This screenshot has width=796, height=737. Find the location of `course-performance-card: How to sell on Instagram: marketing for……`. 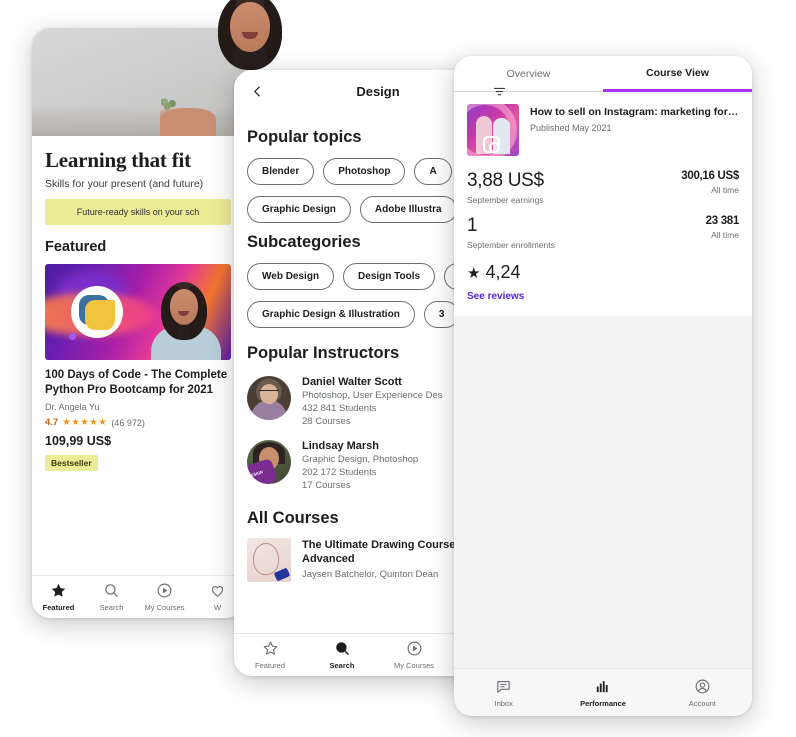

course-performance-card: How to sell on Instagram: marketing for…… is located at coordinates (603, 204).